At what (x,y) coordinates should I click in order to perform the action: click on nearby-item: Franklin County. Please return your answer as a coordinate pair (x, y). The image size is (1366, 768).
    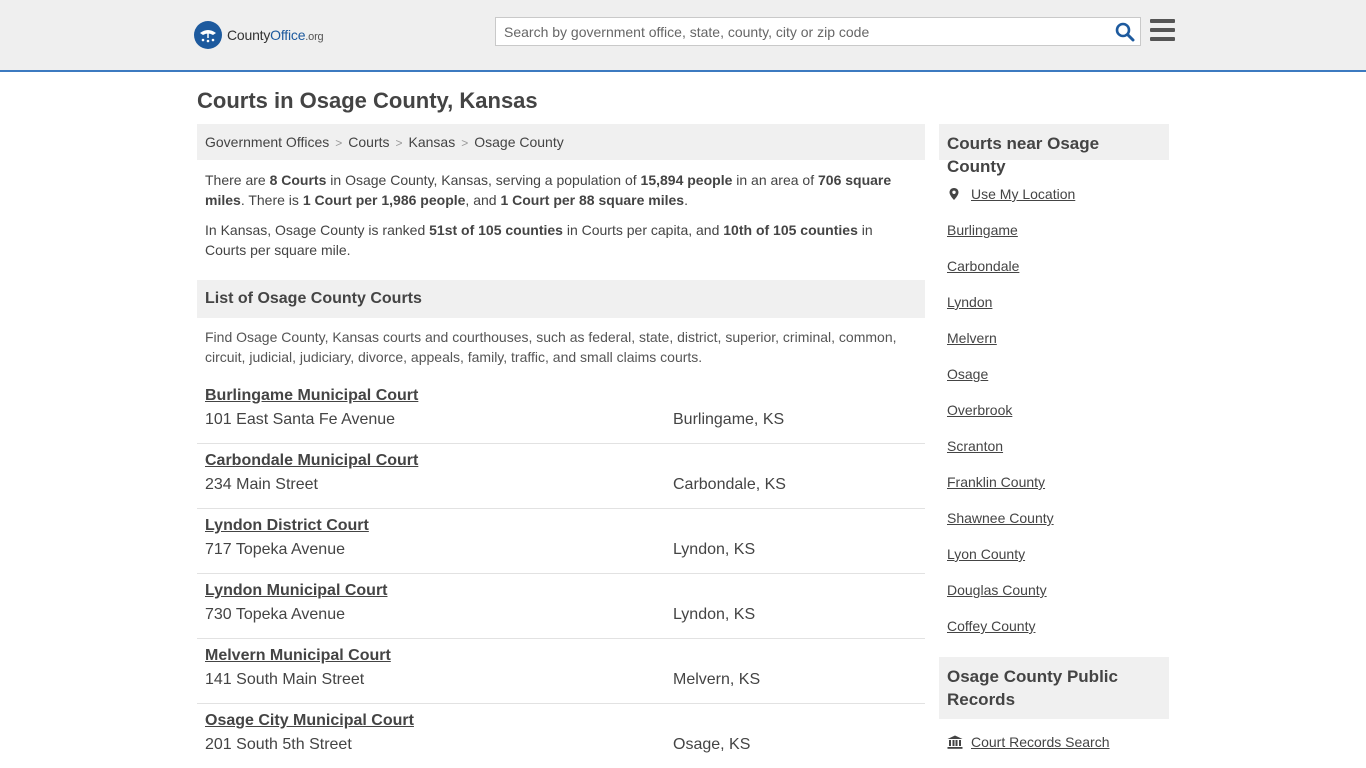
    Looking at the image, I should click on (1057, 482).